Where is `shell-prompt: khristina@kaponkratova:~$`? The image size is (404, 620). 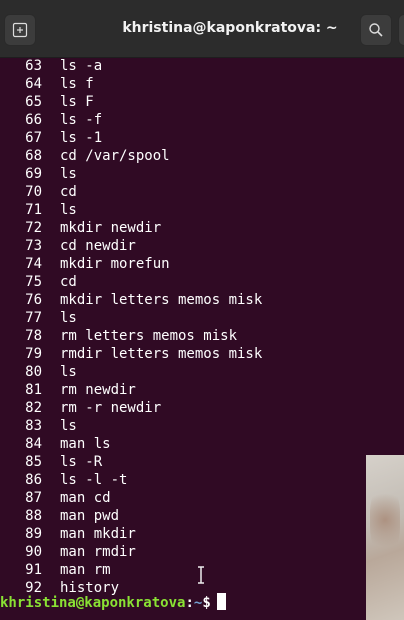
shell-prompt: khristina@kaponkratova:~$ is located at coordinates (113, 603).